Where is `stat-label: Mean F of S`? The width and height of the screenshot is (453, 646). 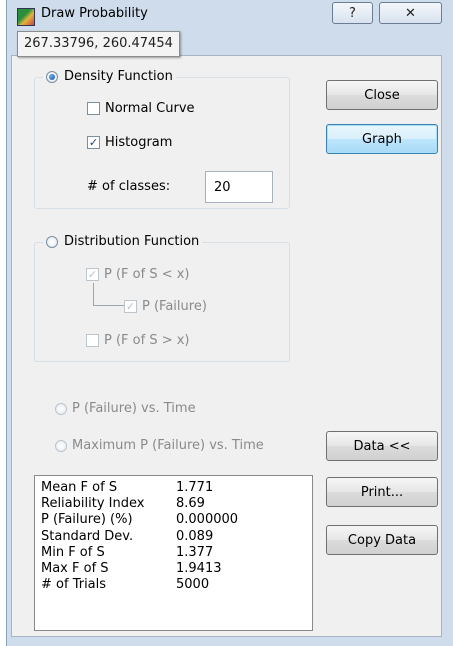 stat-label: Mean F of S is located at coordinates (79, 487).